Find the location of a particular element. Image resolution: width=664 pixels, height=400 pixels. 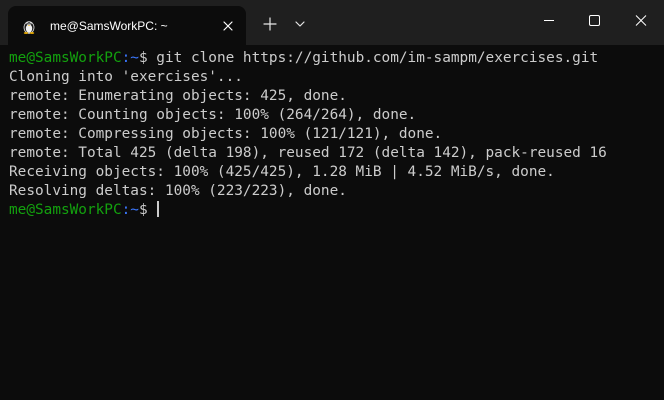

plus-icon is located at coordinates (270, 24).